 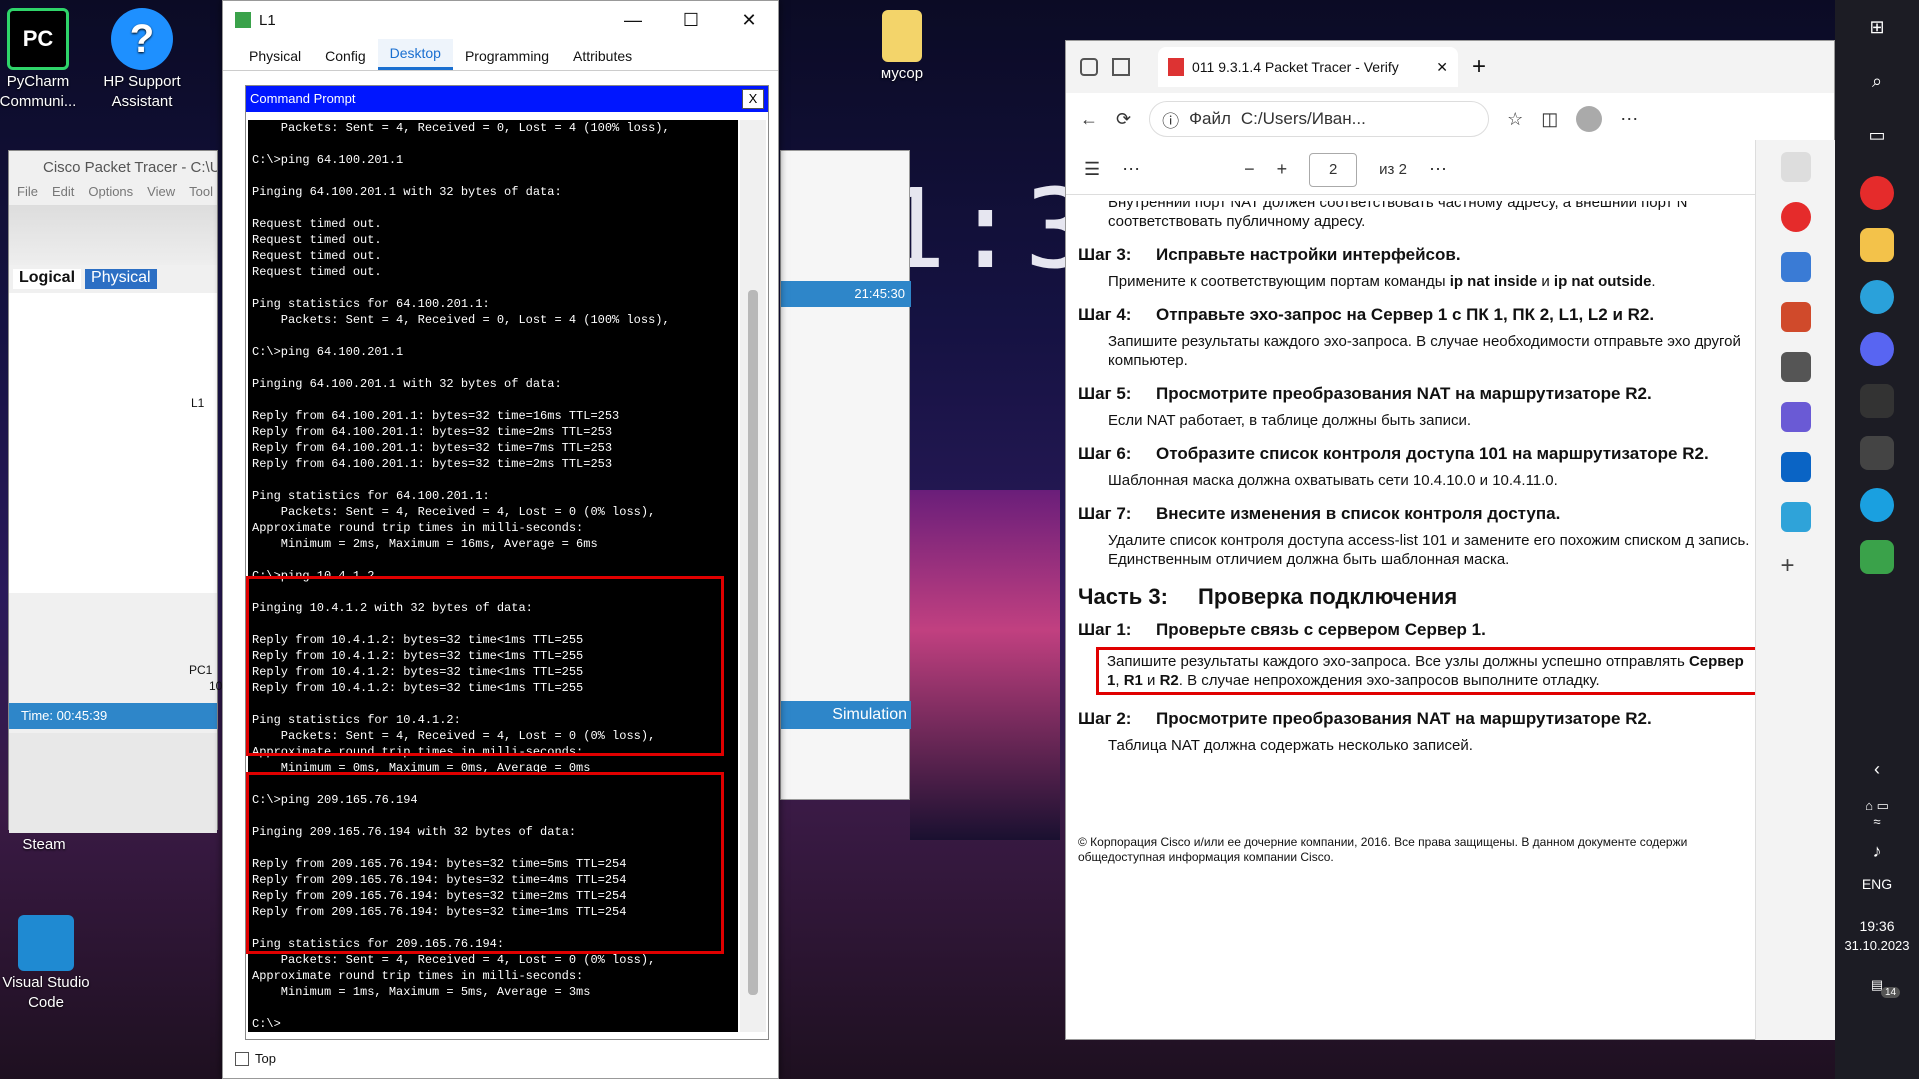 What do you see at coordinates (44, 844) in the screenshot?
I see `desktop-icon-label: Steam` at bounding box center [44, 844].